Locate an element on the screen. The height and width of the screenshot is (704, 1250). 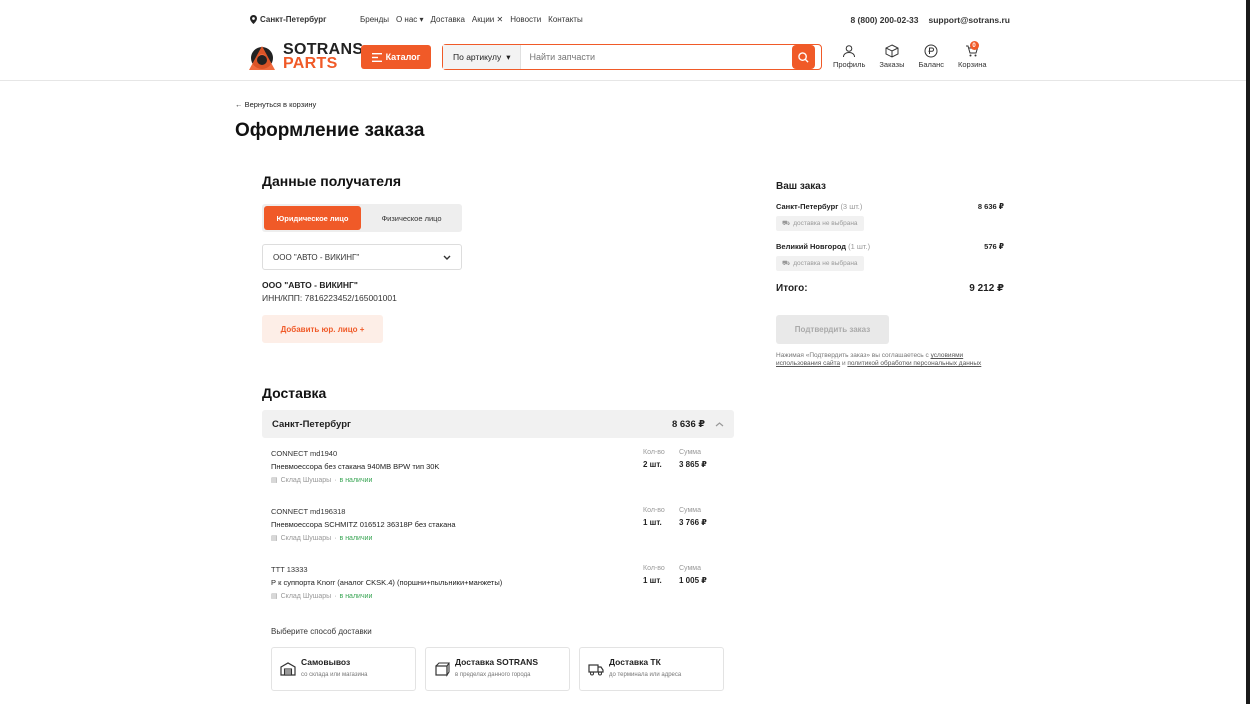
profile-button: Профиль is located at coordinates (849, 56).